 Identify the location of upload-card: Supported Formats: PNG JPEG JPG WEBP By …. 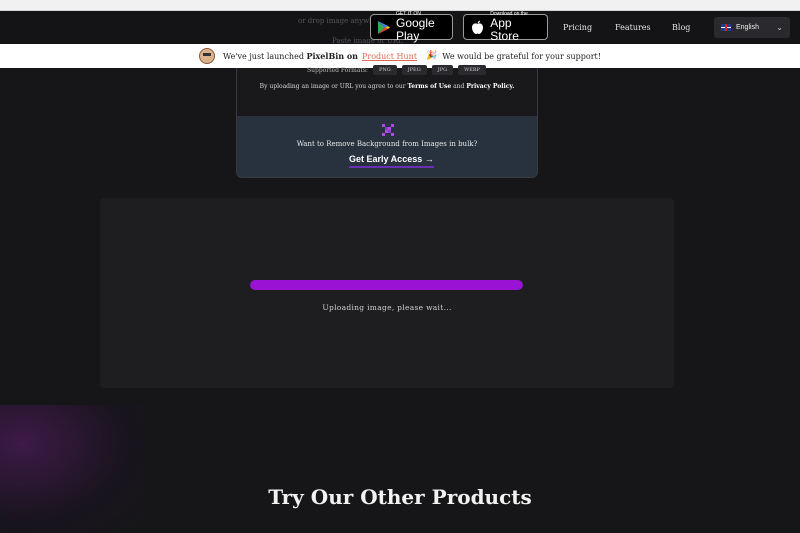
(387, 90).